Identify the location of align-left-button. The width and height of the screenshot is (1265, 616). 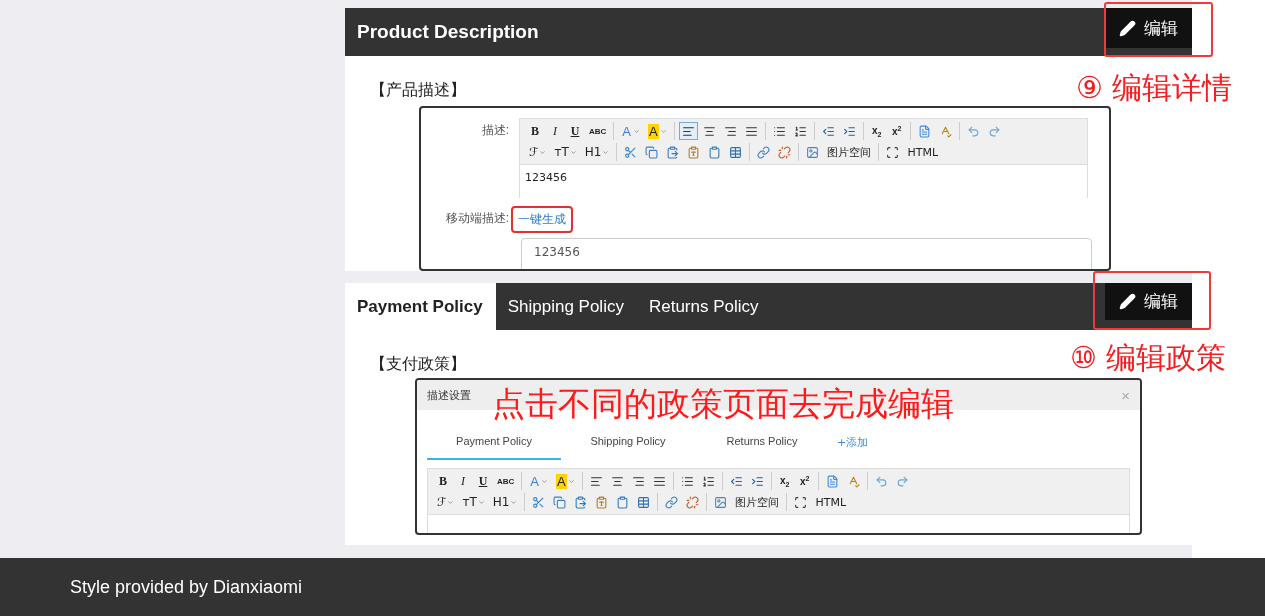
(688, 131).